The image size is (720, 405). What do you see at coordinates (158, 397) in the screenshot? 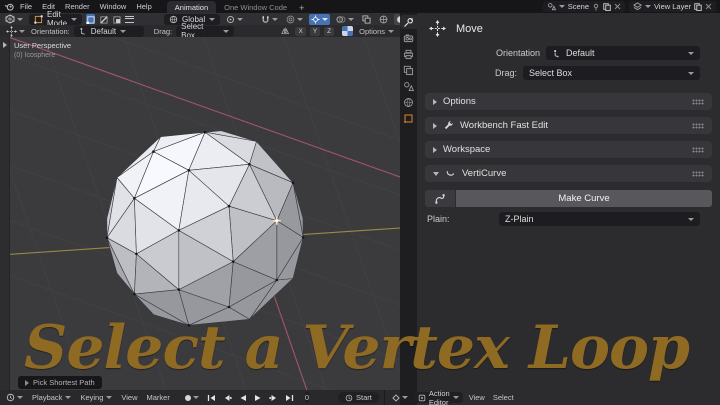
I see `marker-menu: Marker` at bounding box center [158, 397].